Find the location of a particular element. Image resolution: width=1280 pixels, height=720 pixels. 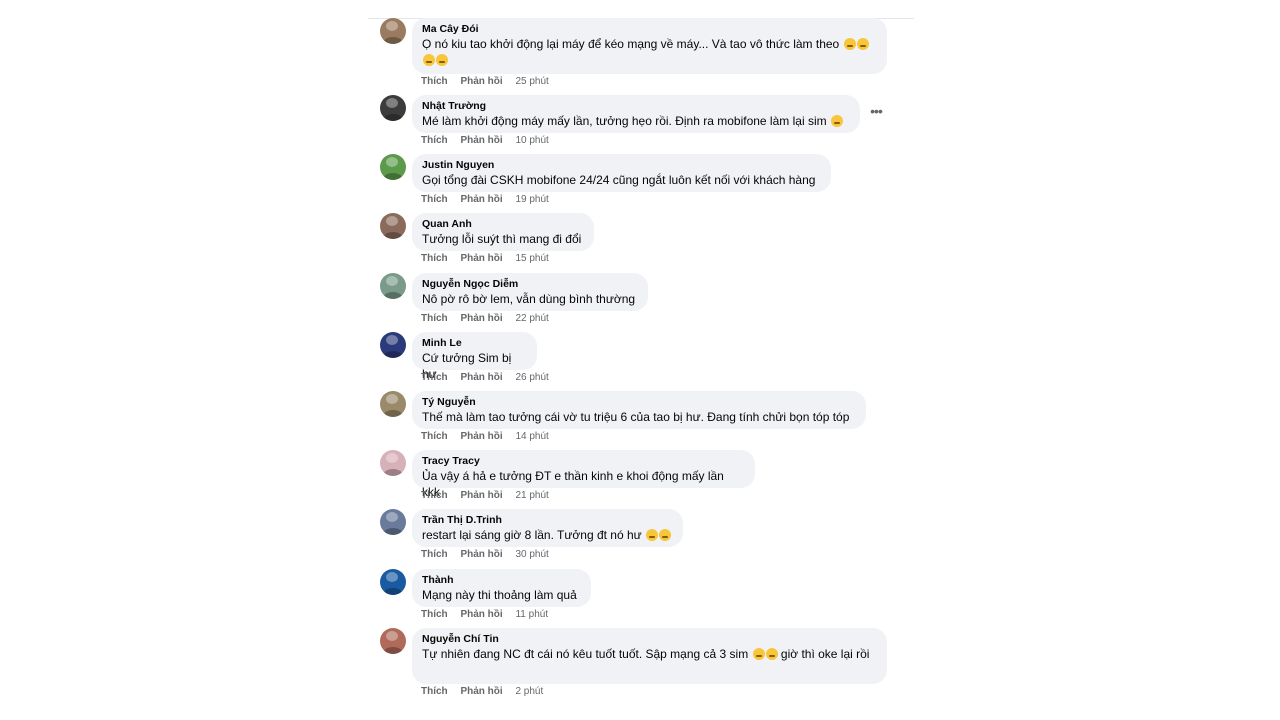

comment-bubble: Quan Anh Tưởng lỗi suýt thì mang đi đổi is located at coordinates (503, 232).